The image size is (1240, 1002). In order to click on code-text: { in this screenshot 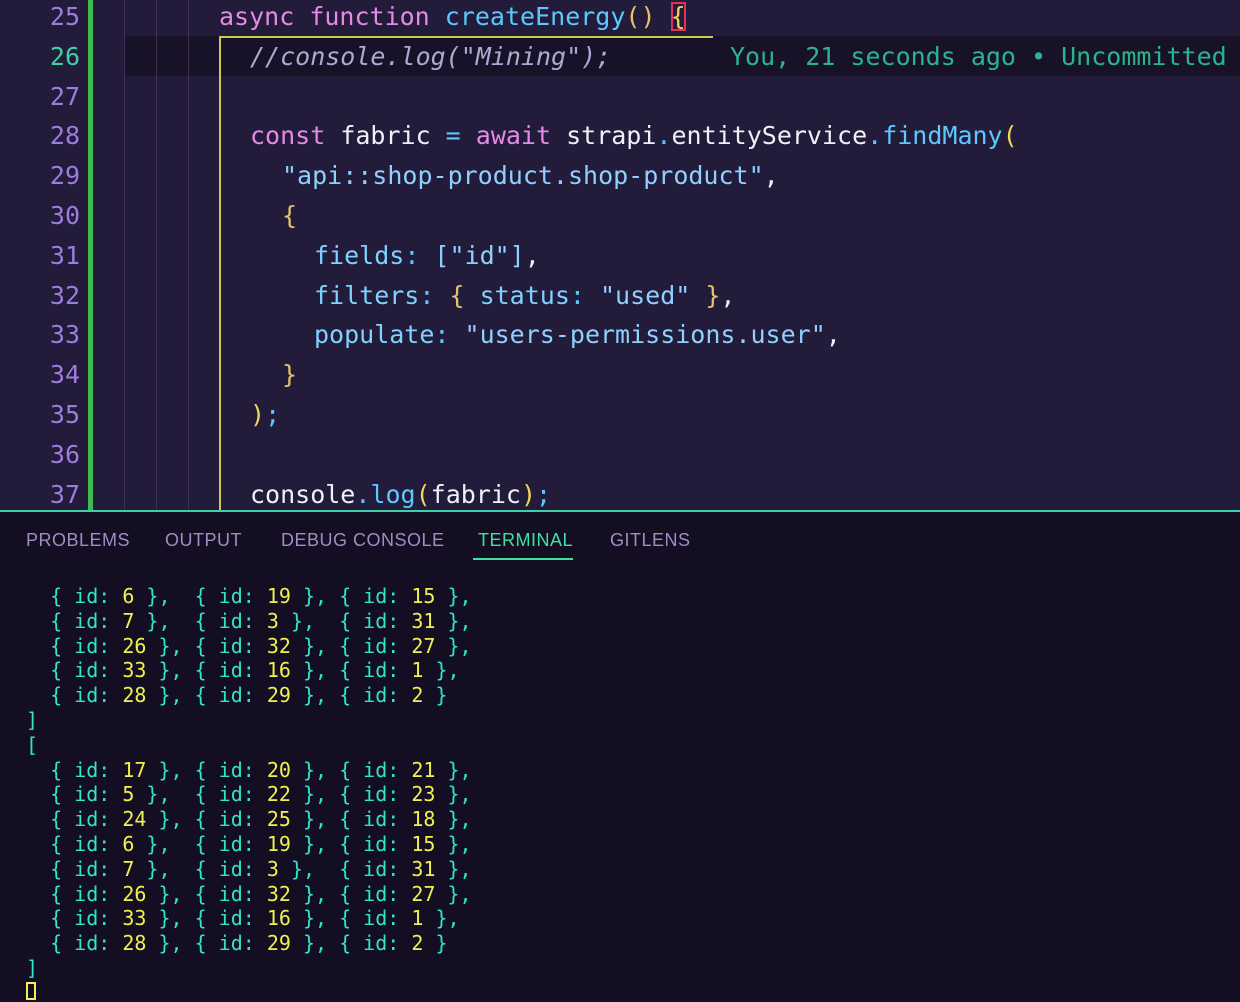, I will do `click(290, 215)`.